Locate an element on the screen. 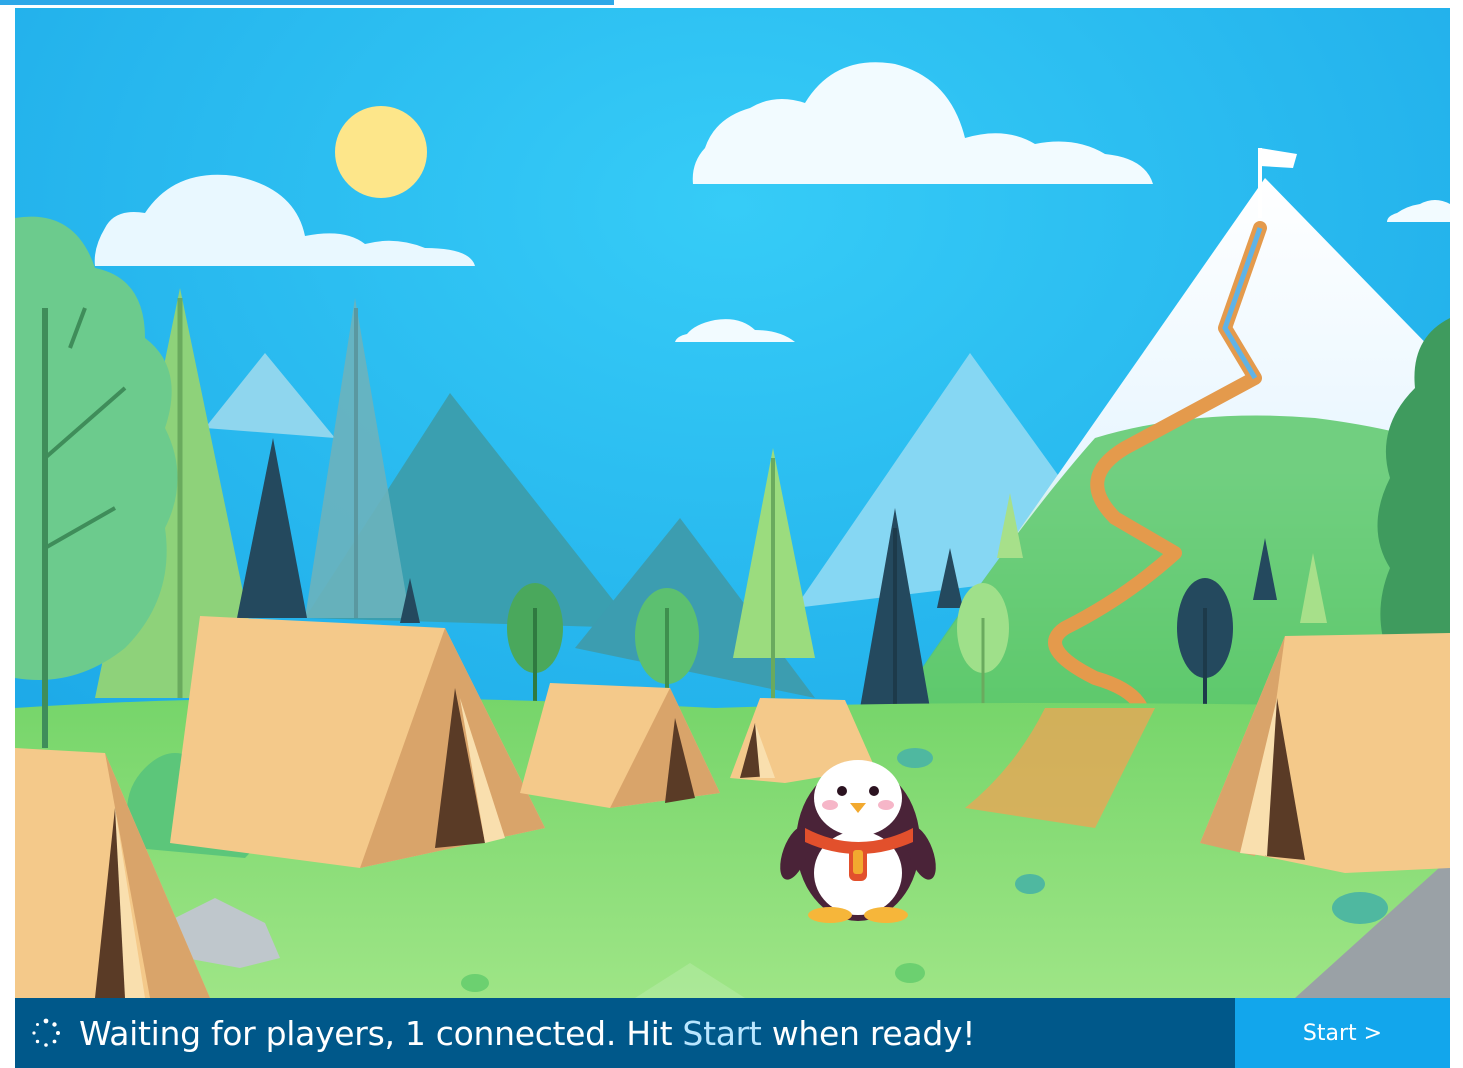 The width and height of the screenshot is (1463, 1068). start-button: Start > is located at coordinates (1342, 1033).